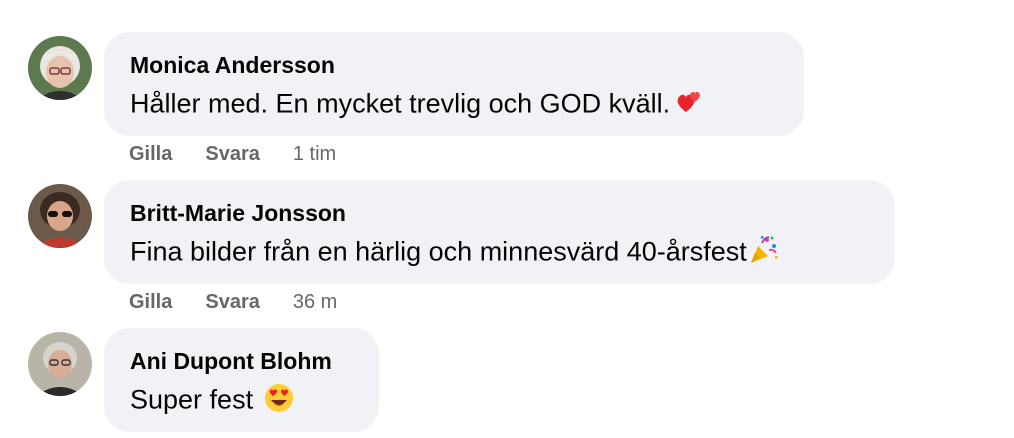 The height and width of the screenshot is (438, 1014). I want to click on comment-actions: Gilla Svara 36 m, so click(233, 302).